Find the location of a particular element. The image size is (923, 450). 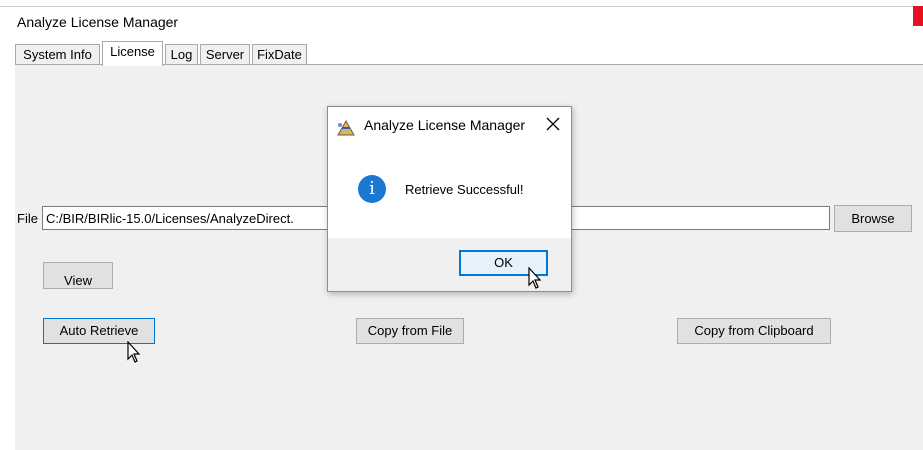

copy-from-clipboard-button: Copy from Clipboard is located at coordinates (754, 331).